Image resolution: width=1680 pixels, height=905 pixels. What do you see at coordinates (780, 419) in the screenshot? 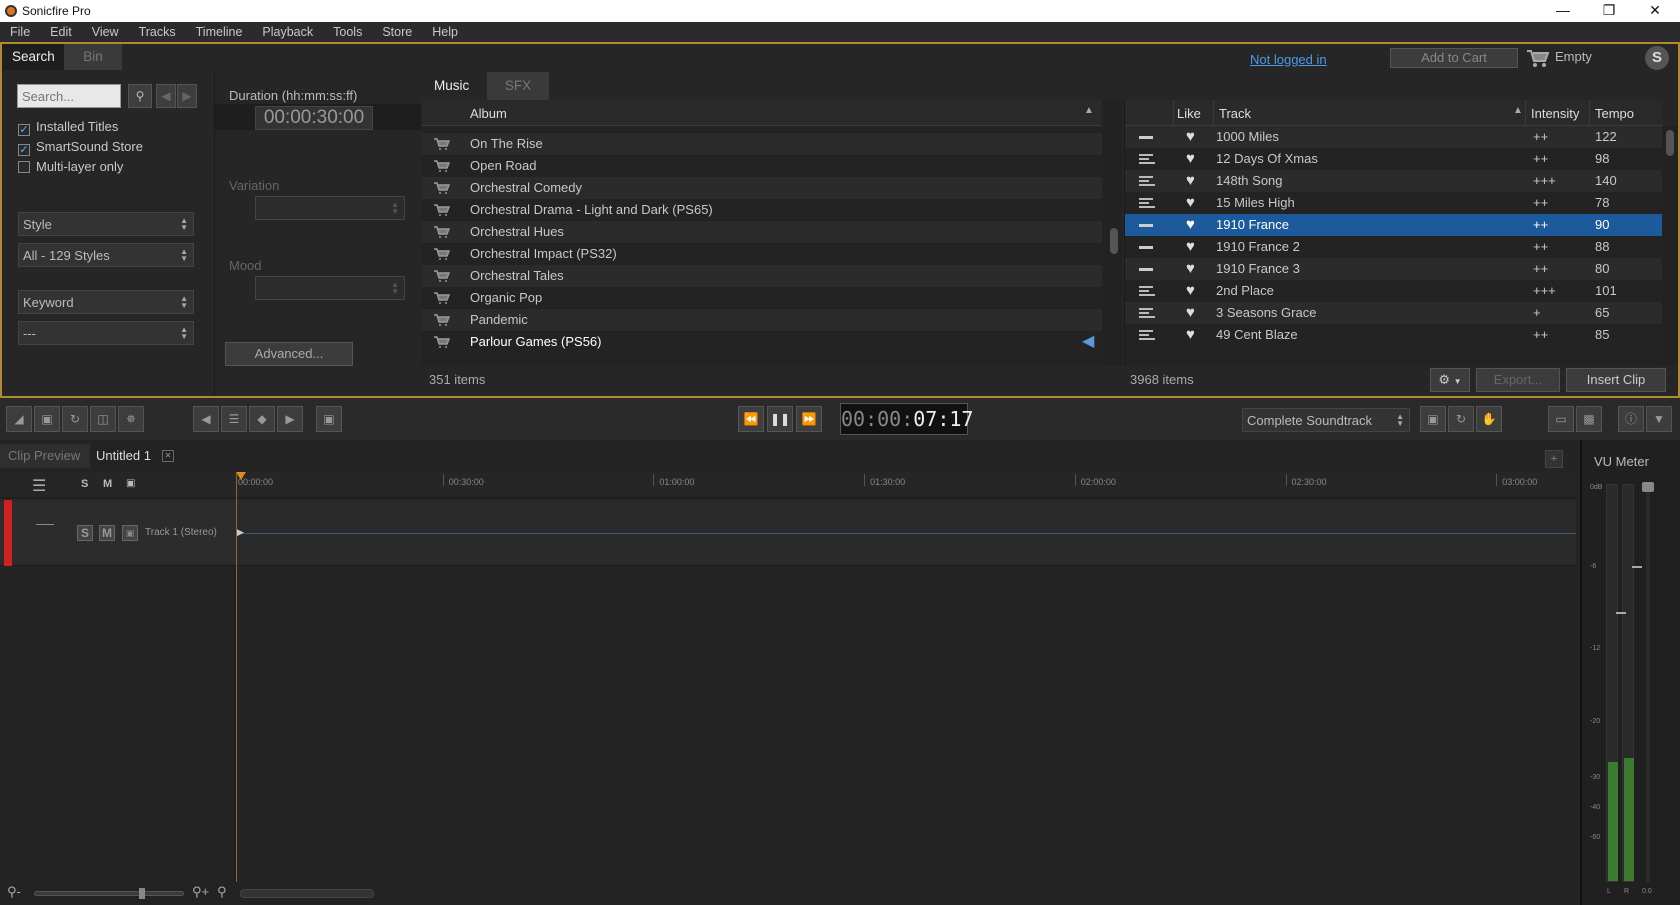
I see `pause-button: ❚❚` at bounding box center [780, 419].